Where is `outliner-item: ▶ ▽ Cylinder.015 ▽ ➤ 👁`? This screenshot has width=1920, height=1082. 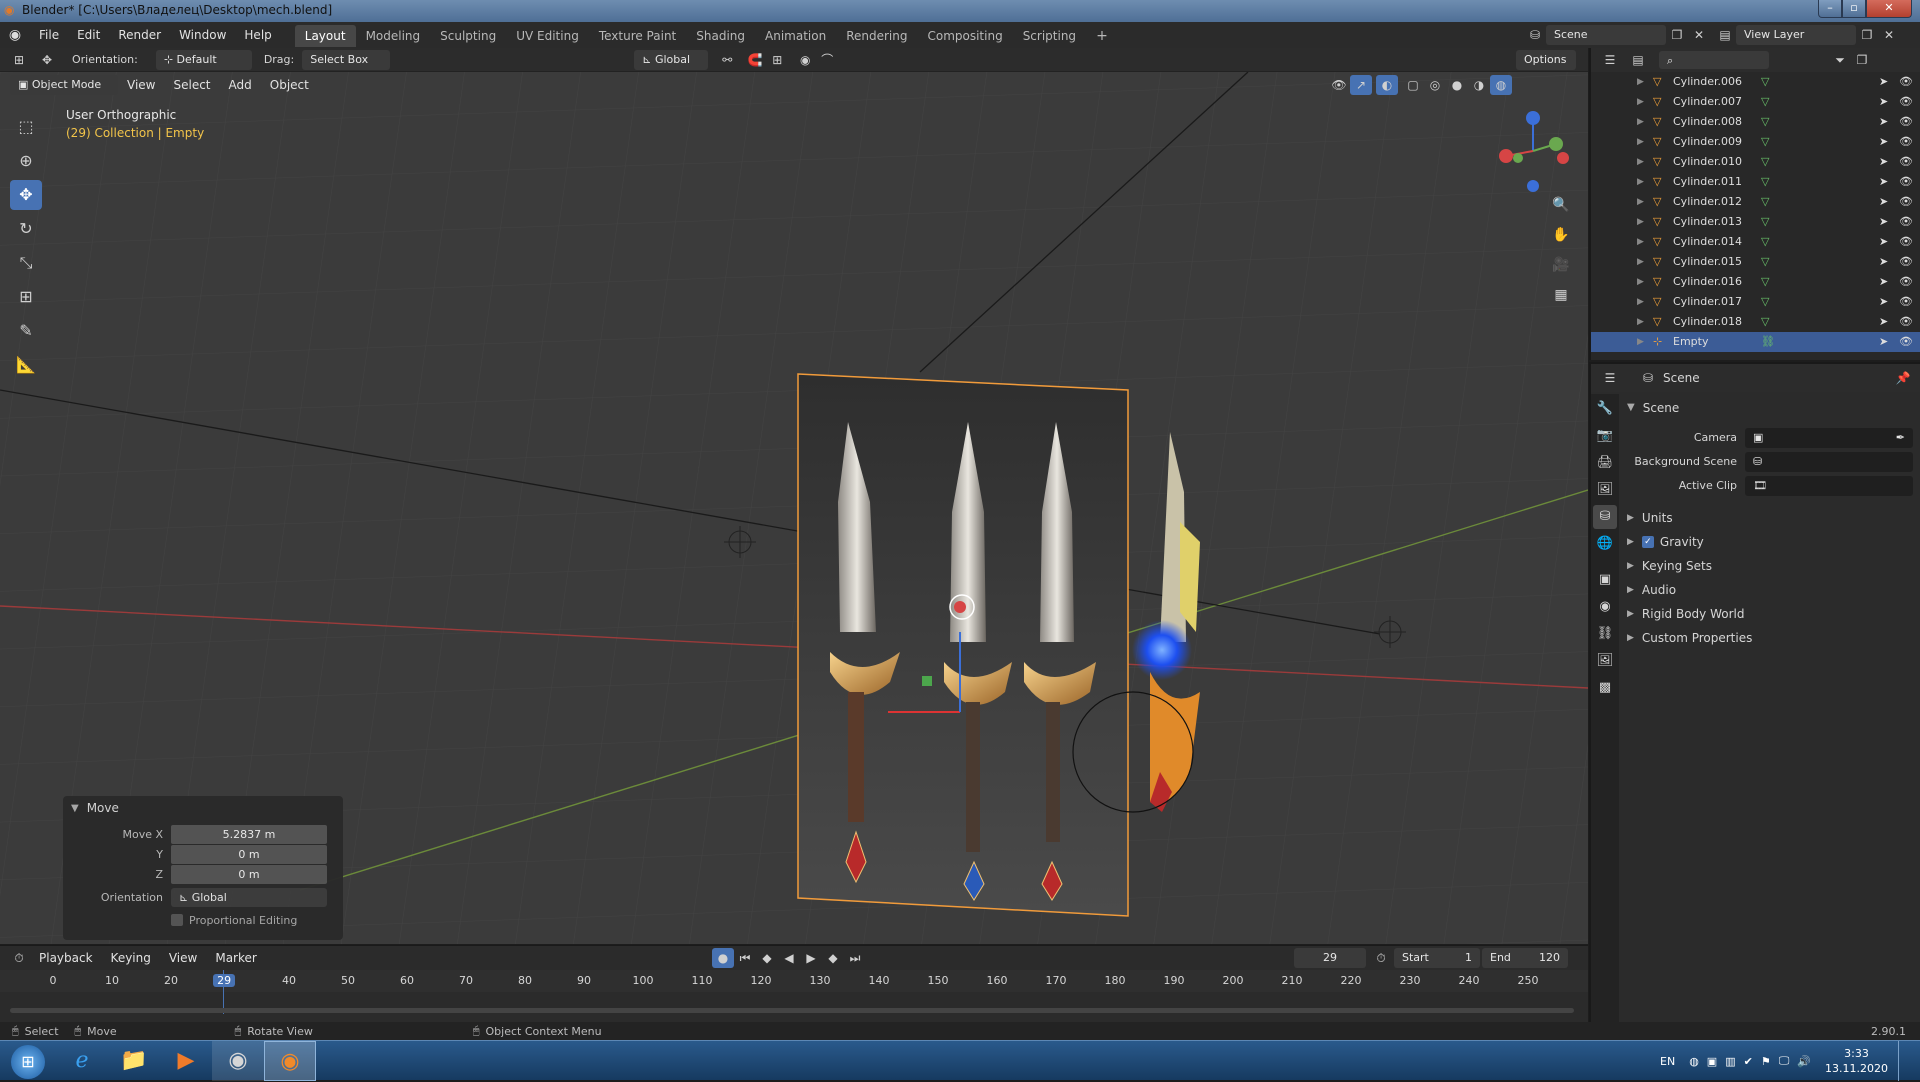 outliner-item: ▶ ▽ Cylinder.015 ▽ ➤ 👁 is located at coordinates (1755, 262).